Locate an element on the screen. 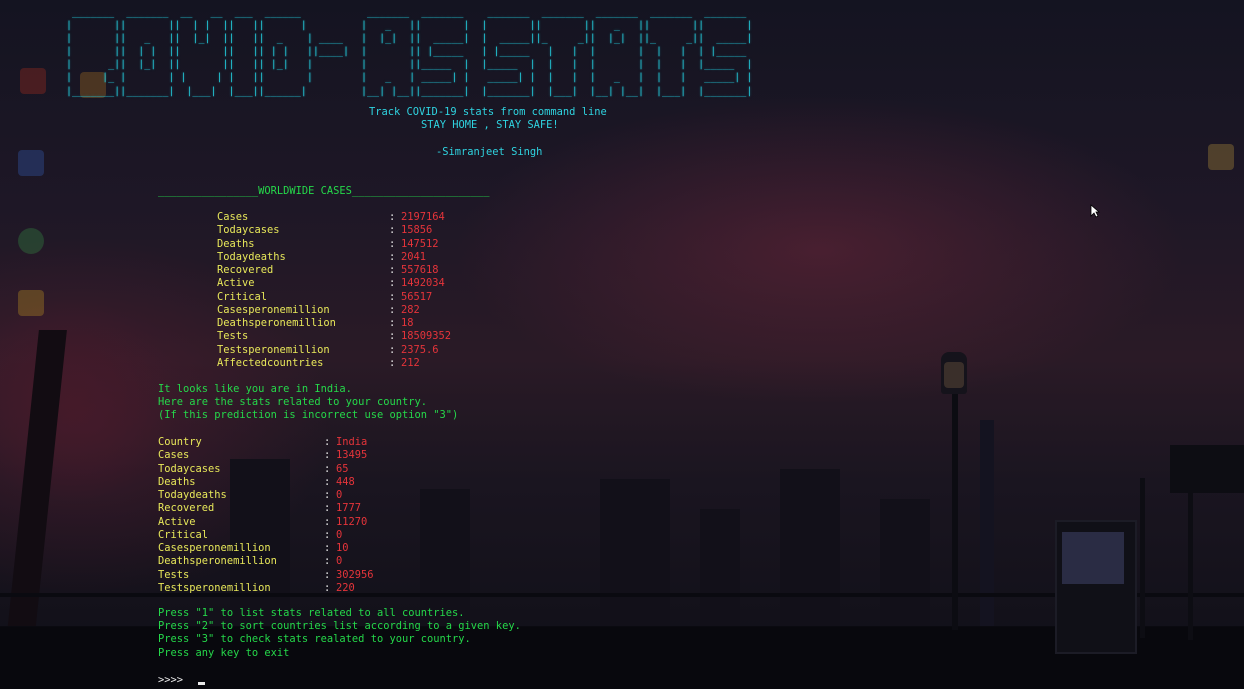 The image size is (1244, 689). wallpaper-booth-screen is located at coordinates (1093, 558).